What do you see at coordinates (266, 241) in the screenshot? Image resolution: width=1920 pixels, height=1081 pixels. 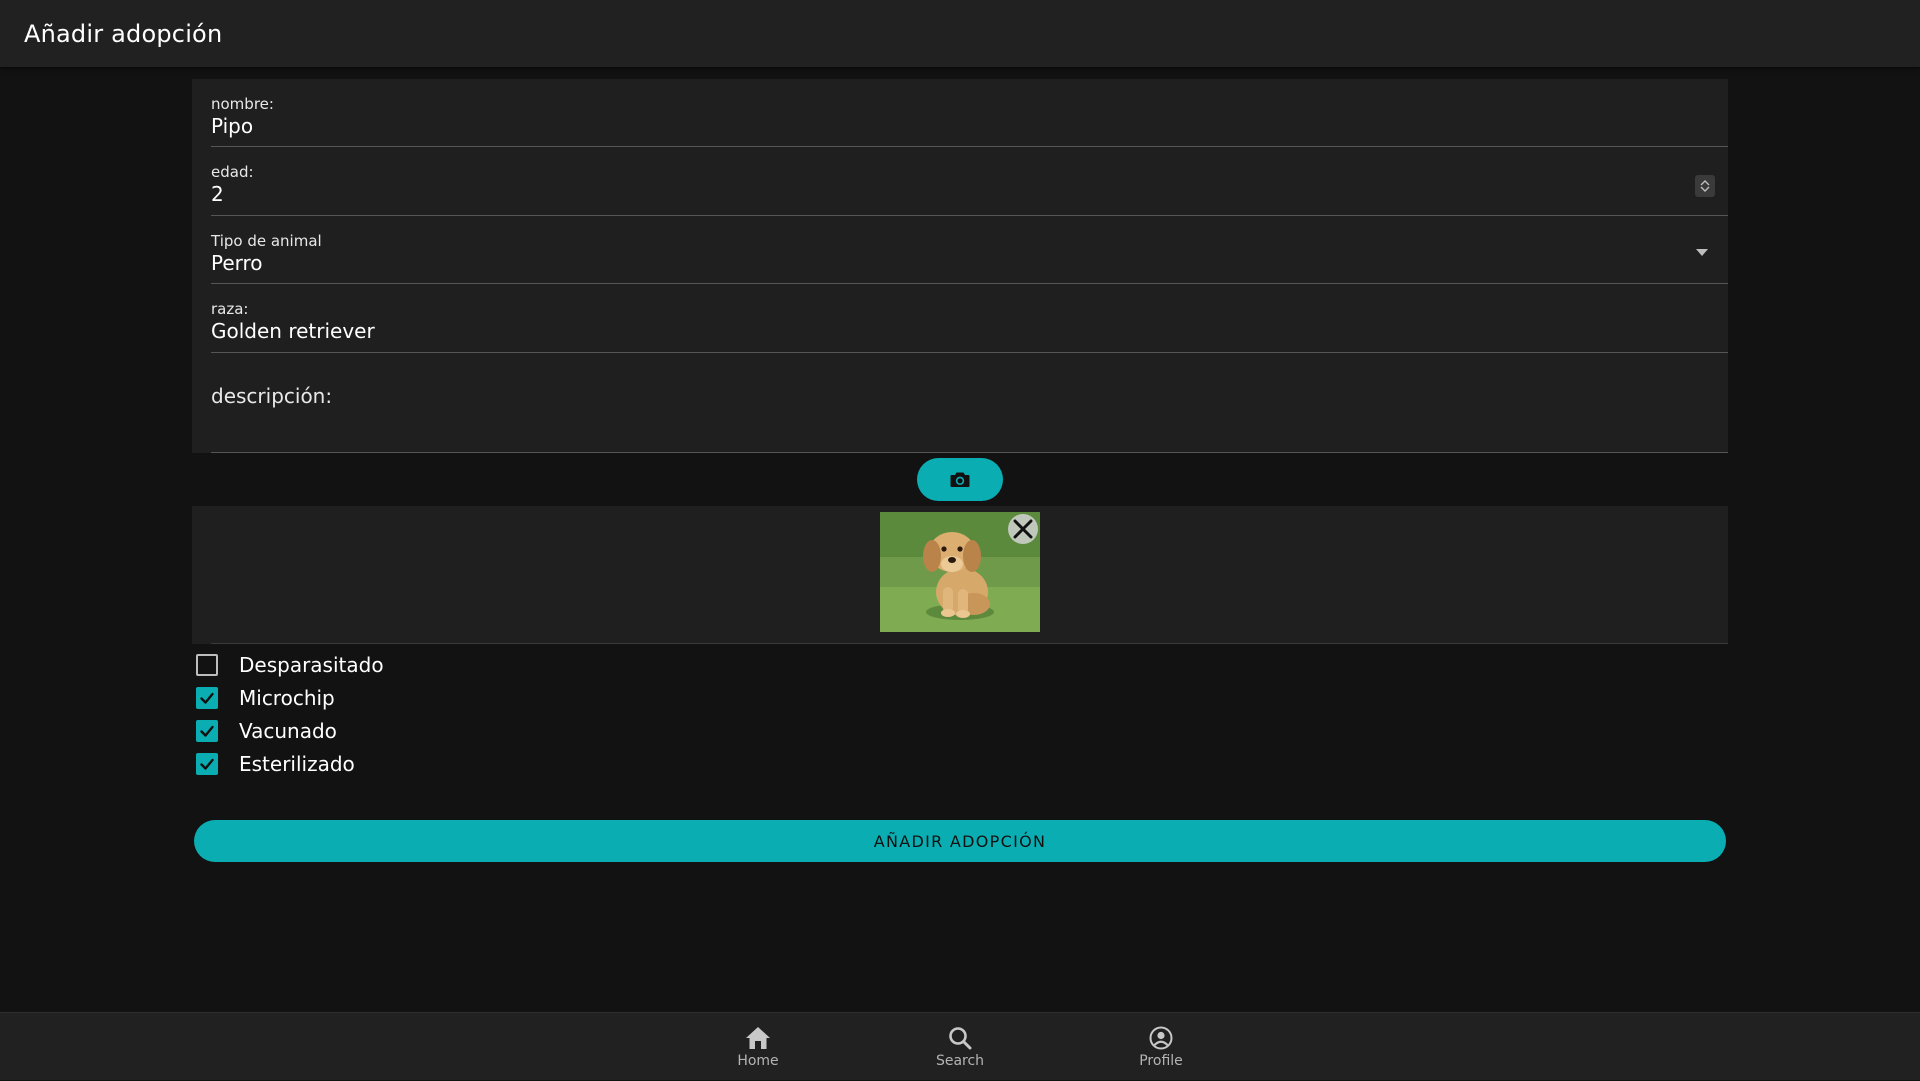 I see `tipo-animal-label: Tipo de animal` at bounding box center [266, 241].